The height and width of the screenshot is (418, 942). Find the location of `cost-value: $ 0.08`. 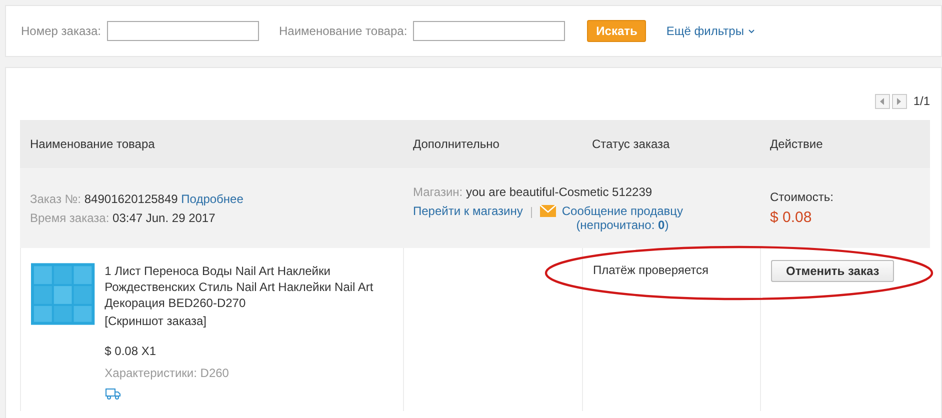

cost-value: $ 0.08 is located at coordinates (791, 217).